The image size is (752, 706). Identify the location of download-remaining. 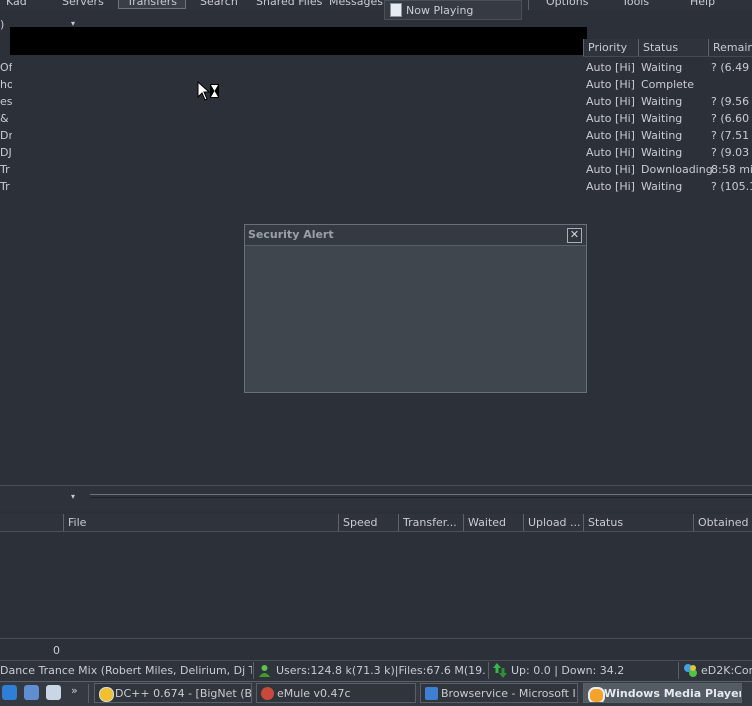
(731, 84).